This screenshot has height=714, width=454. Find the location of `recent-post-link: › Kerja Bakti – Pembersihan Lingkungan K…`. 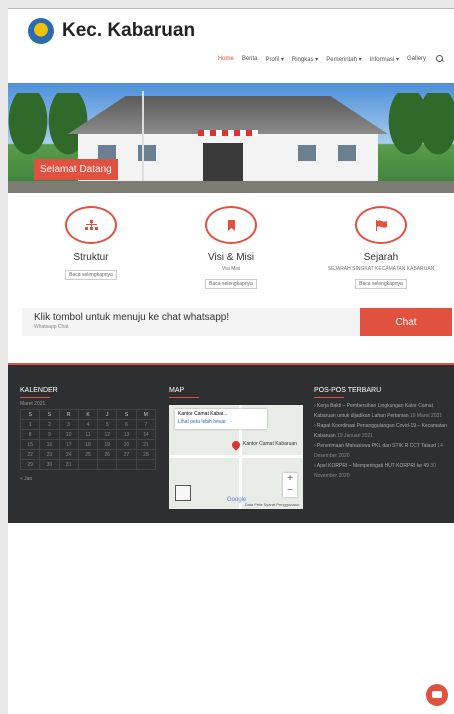

recent-post-link: › Kerja Bakti – Pembersihan Lingkungan K… is located at coordinates (381, 411).